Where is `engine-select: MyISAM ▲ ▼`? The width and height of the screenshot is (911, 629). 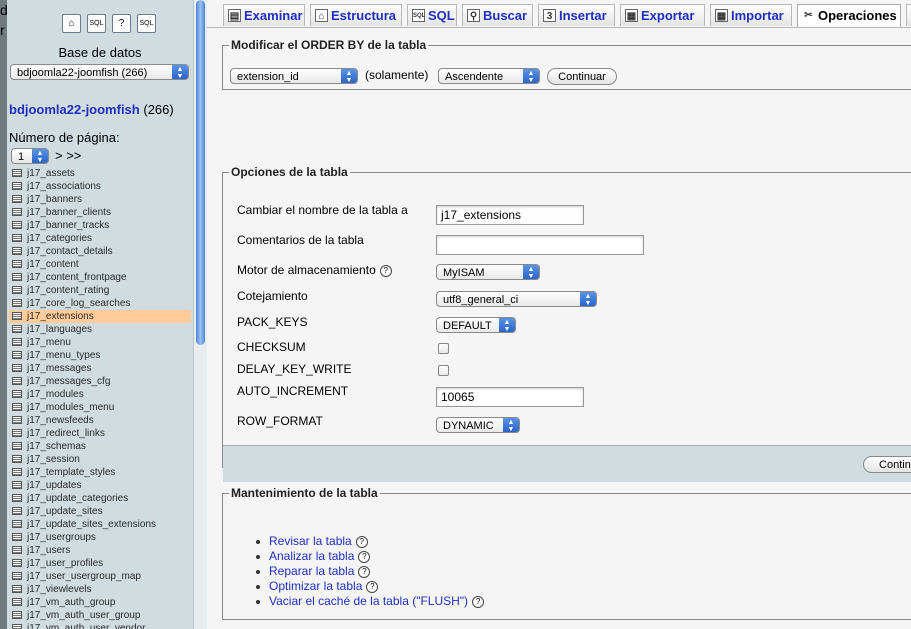 engine-select: MyISAM ▲ ▼ is located at coordinates (488, 272).